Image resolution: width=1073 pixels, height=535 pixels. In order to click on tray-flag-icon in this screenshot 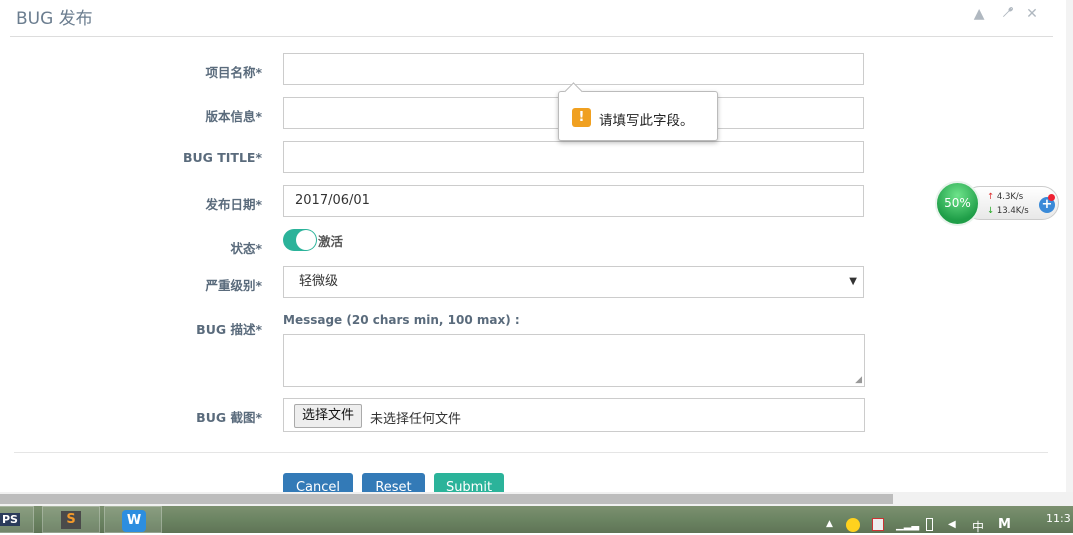, I will do `click(878, 524)`.